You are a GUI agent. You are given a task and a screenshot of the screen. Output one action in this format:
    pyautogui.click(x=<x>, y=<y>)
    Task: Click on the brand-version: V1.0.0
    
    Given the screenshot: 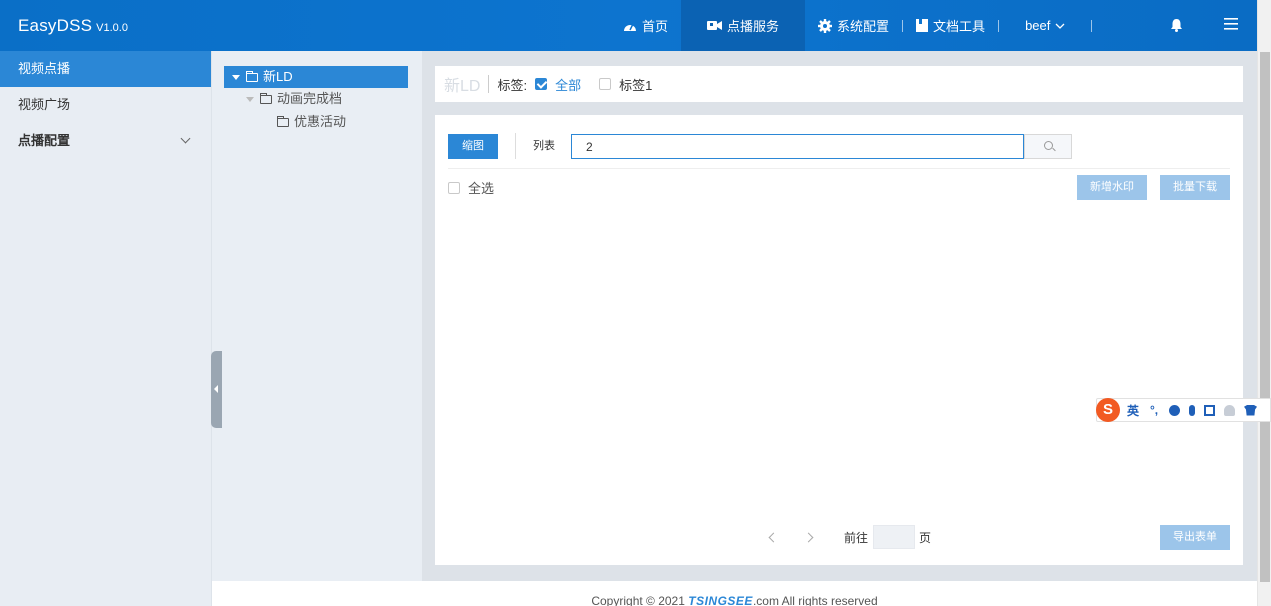 What is the action you would take?
    pyautogui.click(x=112, y=27)
    